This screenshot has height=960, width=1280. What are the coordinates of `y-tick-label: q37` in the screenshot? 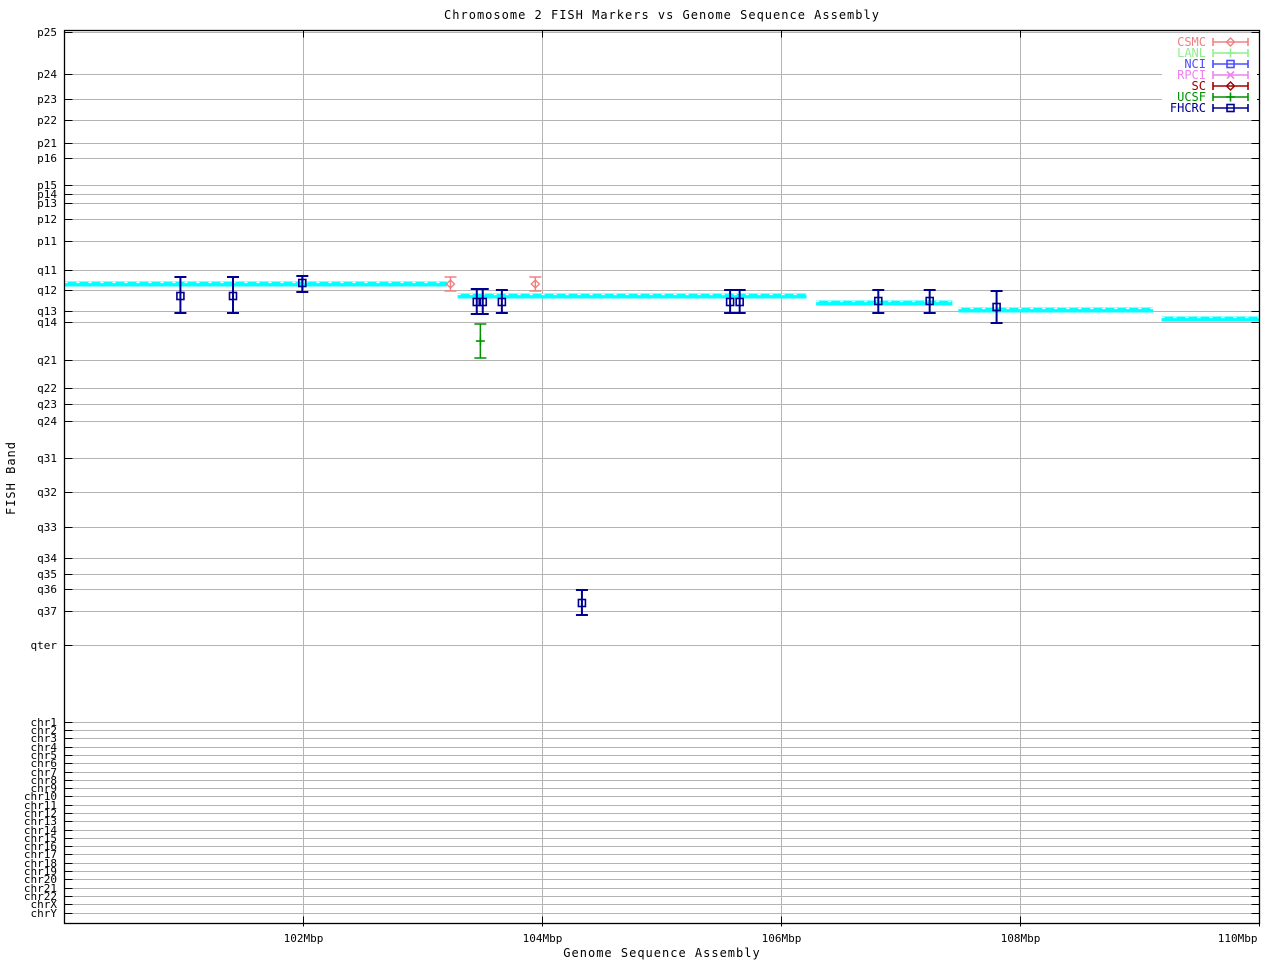 It's located at (47, 611).